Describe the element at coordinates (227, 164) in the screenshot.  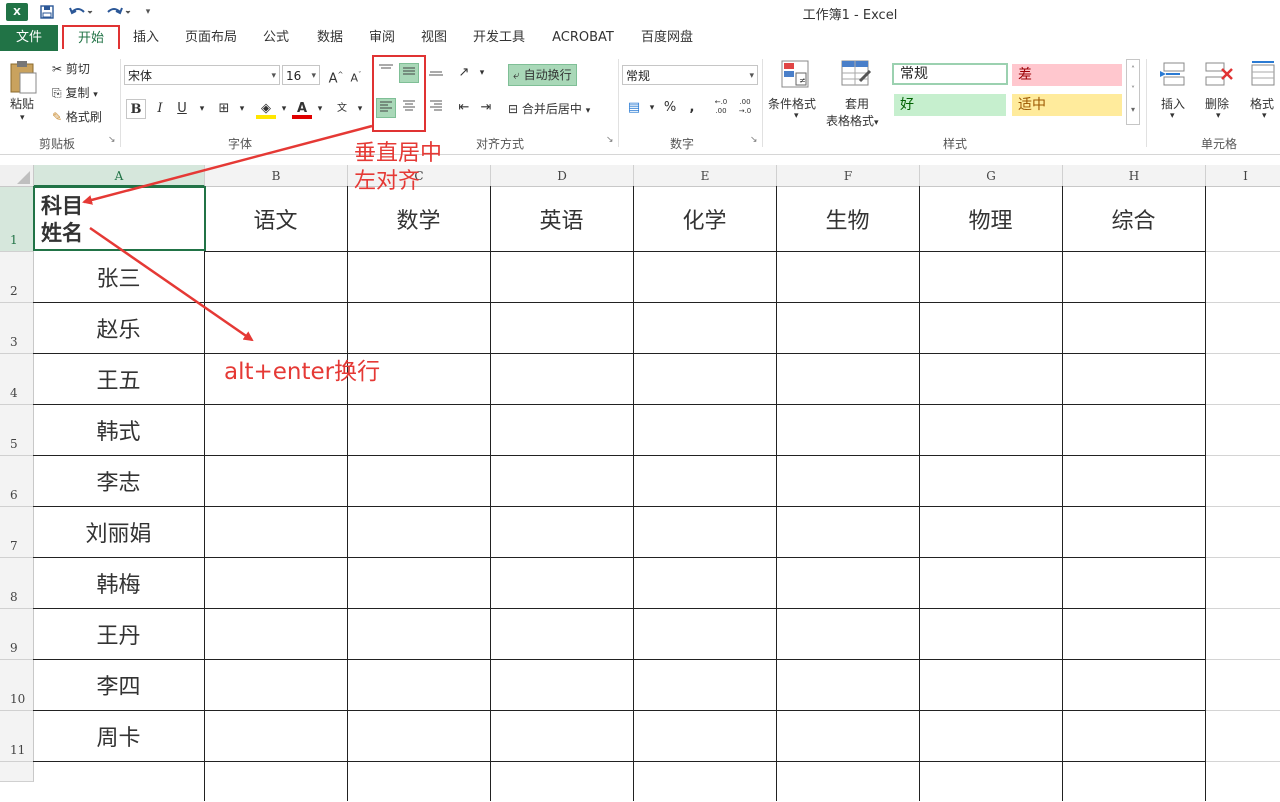
I see `align-arrow` at that location.